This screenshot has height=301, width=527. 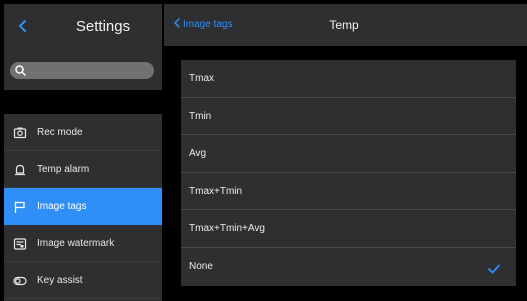 I want to click on option-tmin: Tmin, so click(x=348, y=117).